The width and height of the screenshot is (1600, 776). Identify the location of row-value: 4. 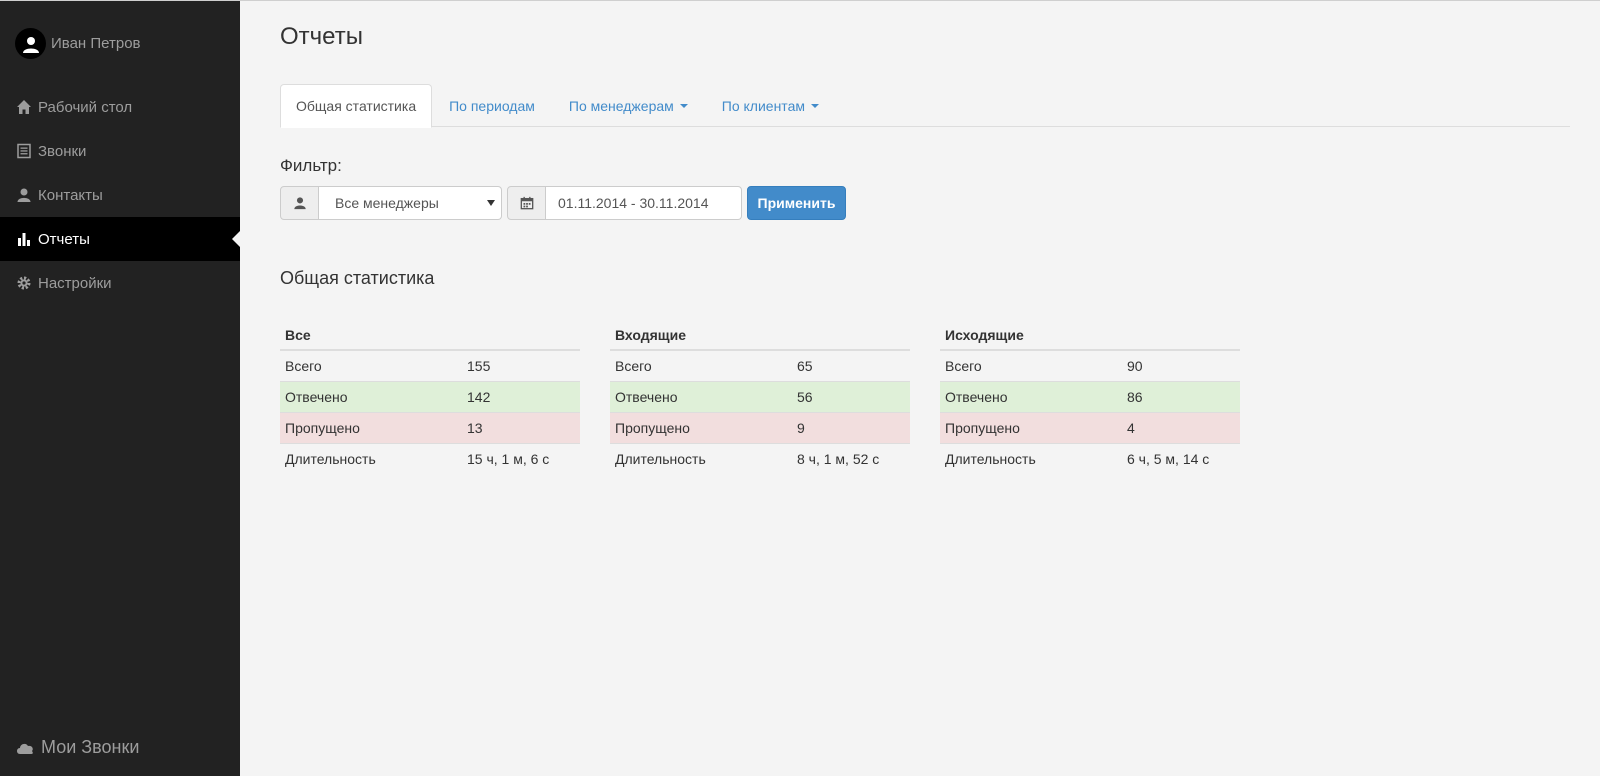
(1181, 427).